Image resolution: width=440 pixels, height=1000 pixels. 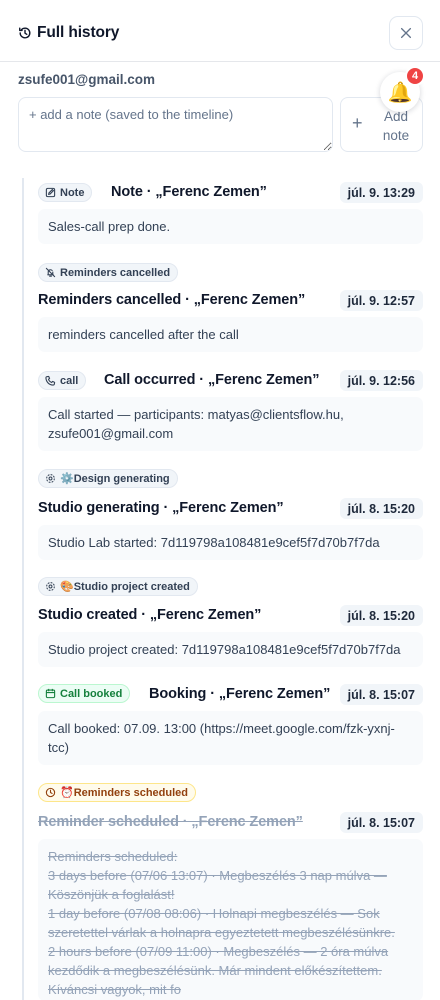 I want to click on entry-title: Call occurred · „Ferenc Zemen”, so click(x=212, y=380).